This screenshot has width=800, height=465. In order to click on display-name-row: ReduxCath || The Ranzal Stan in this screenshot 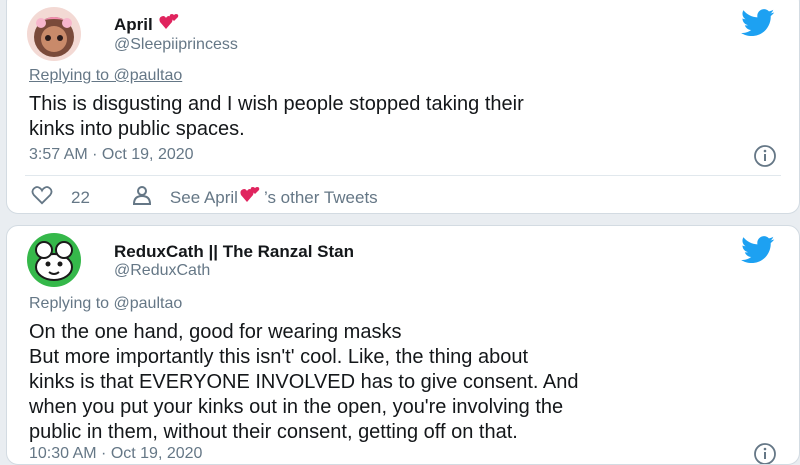, I will do `click(234, 252)`.